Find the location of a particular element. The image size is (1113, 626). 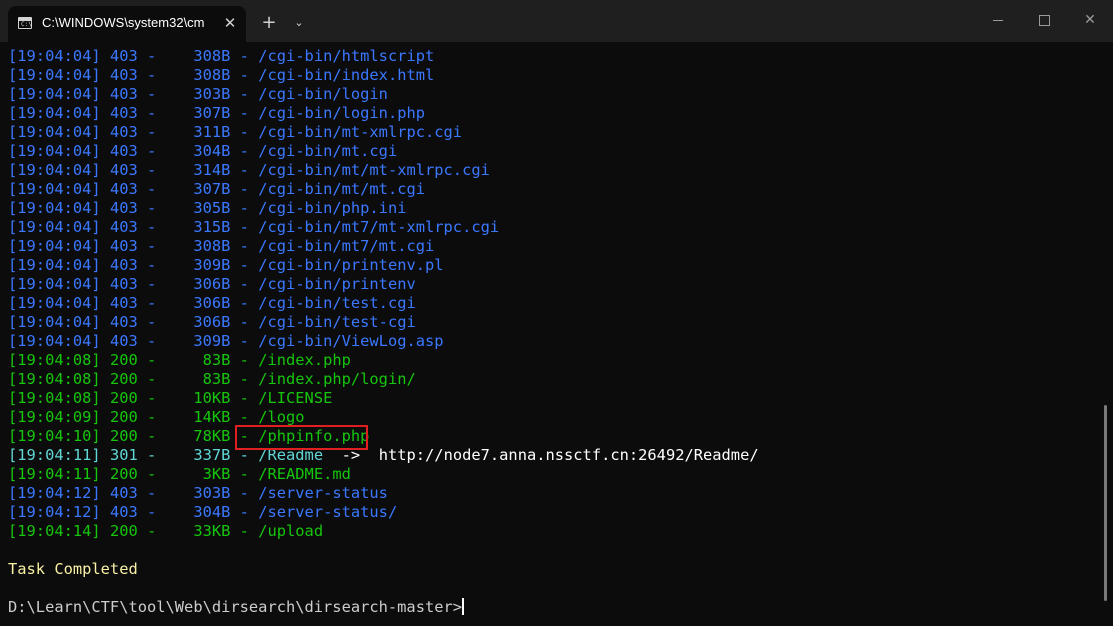

text-cursor is located at coordinates (463, 606).